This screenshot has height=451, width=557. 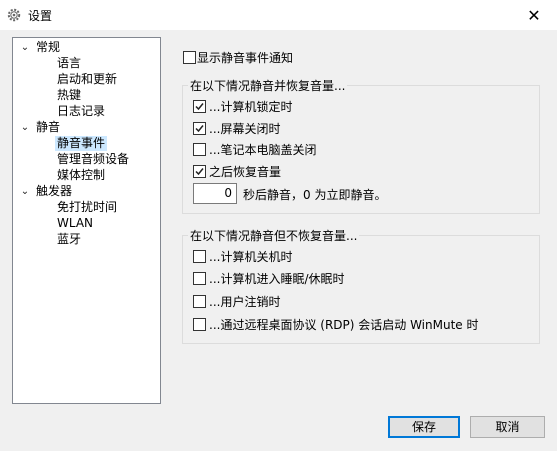 What do you see at coordinates (81, 175) in the screenshot?
I see `tree-item-label: 媒体控制` at bounding box center [81, 175].